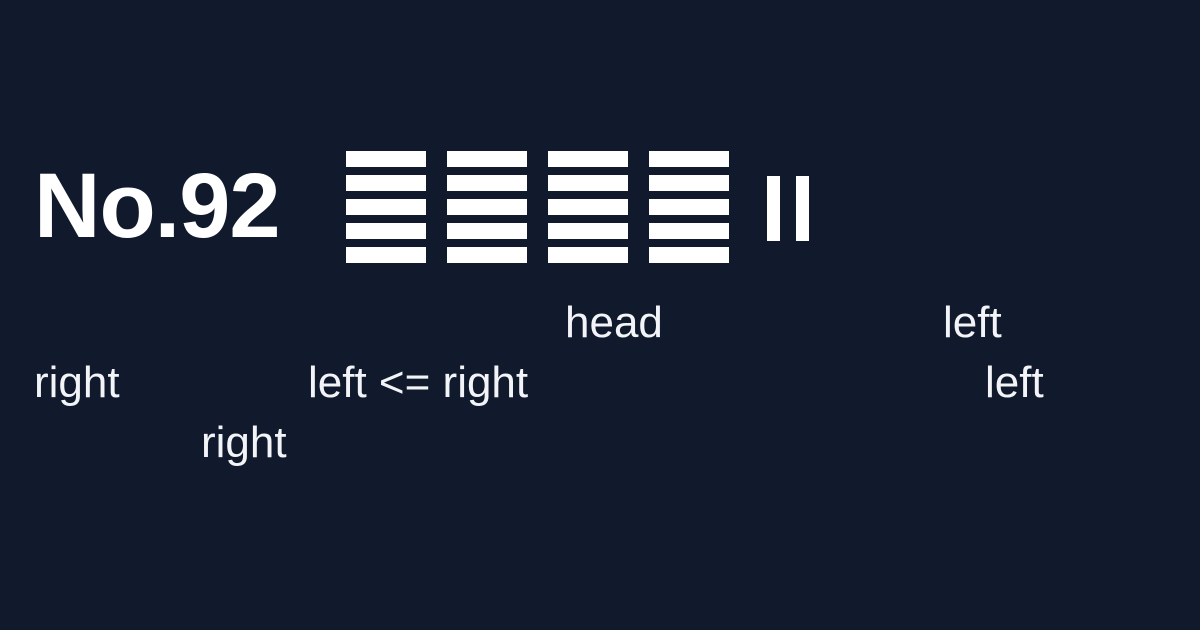 This screenshot has height=630, width=1200. I want to click on pause-bar-right, so click(802, 208).